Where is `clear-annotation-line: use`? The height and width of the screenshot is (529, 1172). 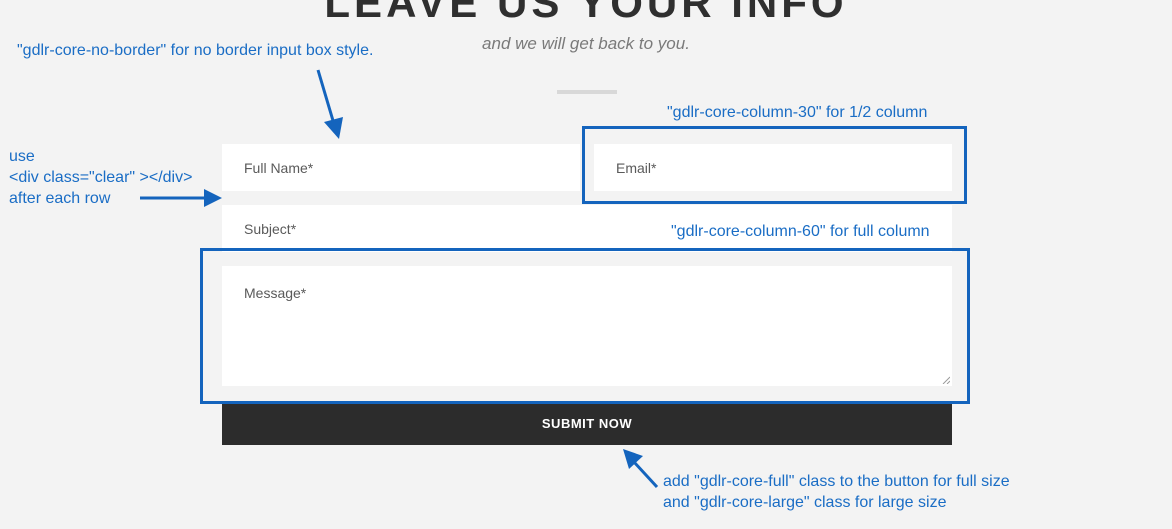
clear-annotation-line: use is located at coordinates (22, 156).